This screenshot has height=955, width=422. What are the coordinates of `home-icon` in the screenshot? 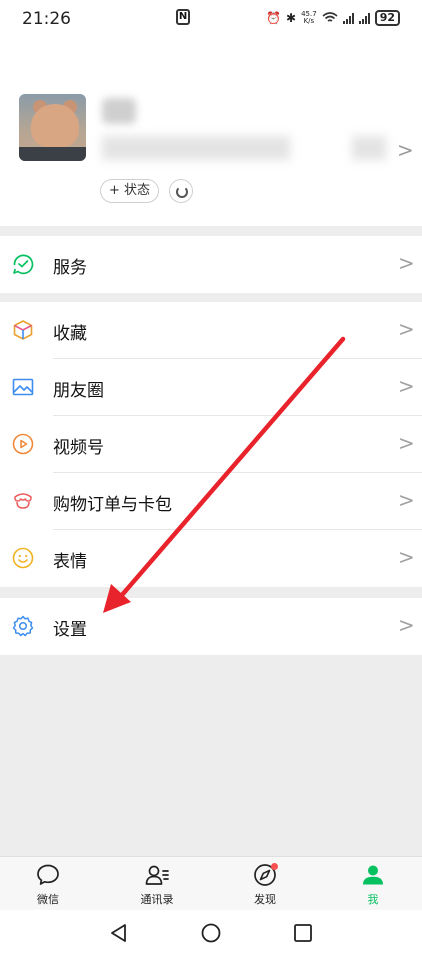 It's located at (211, 933).